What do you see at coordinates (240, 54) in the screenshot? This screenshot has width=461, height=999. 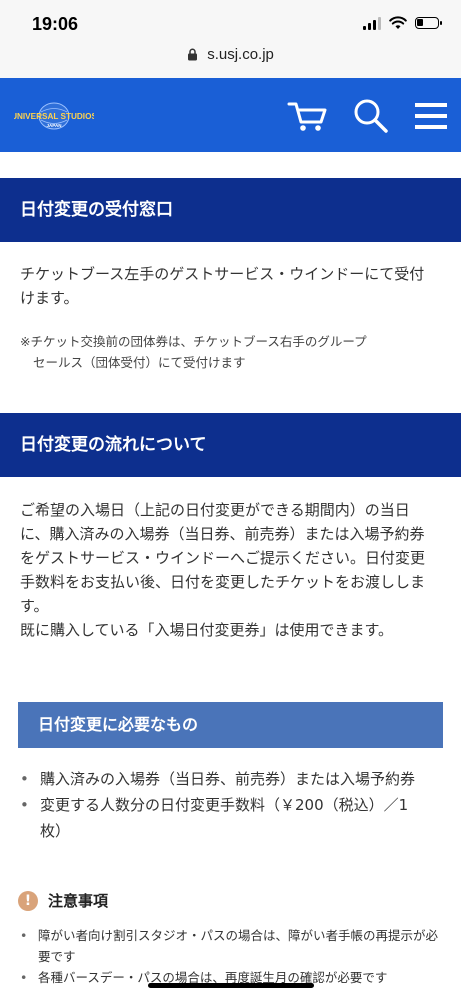 I see `url-text: s.usj.co.jp` at bounding box center [240, 54].